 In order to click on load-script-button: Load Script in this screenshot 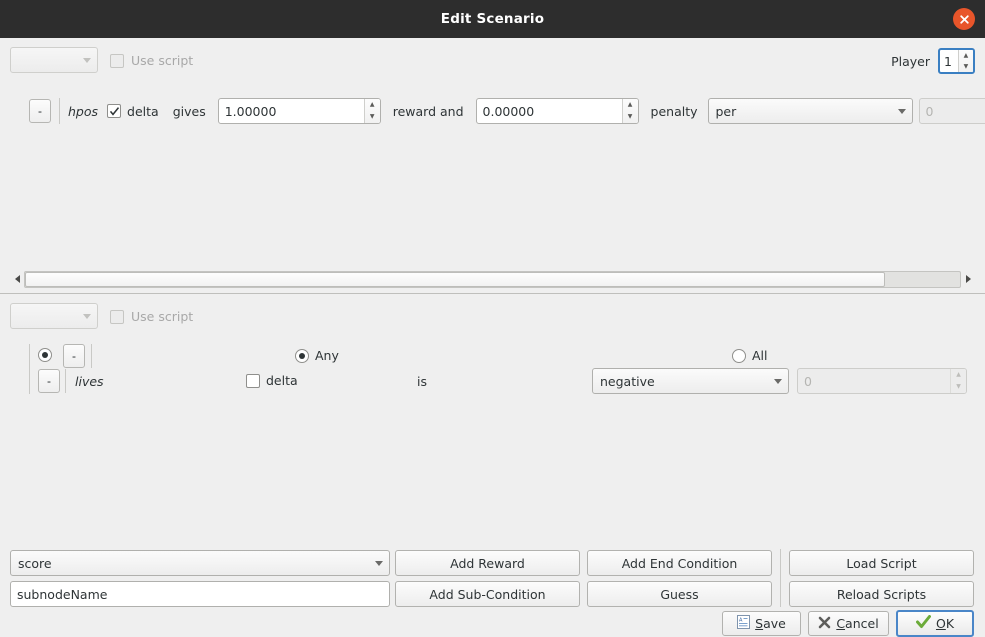, I will do `click(881, 563)`.